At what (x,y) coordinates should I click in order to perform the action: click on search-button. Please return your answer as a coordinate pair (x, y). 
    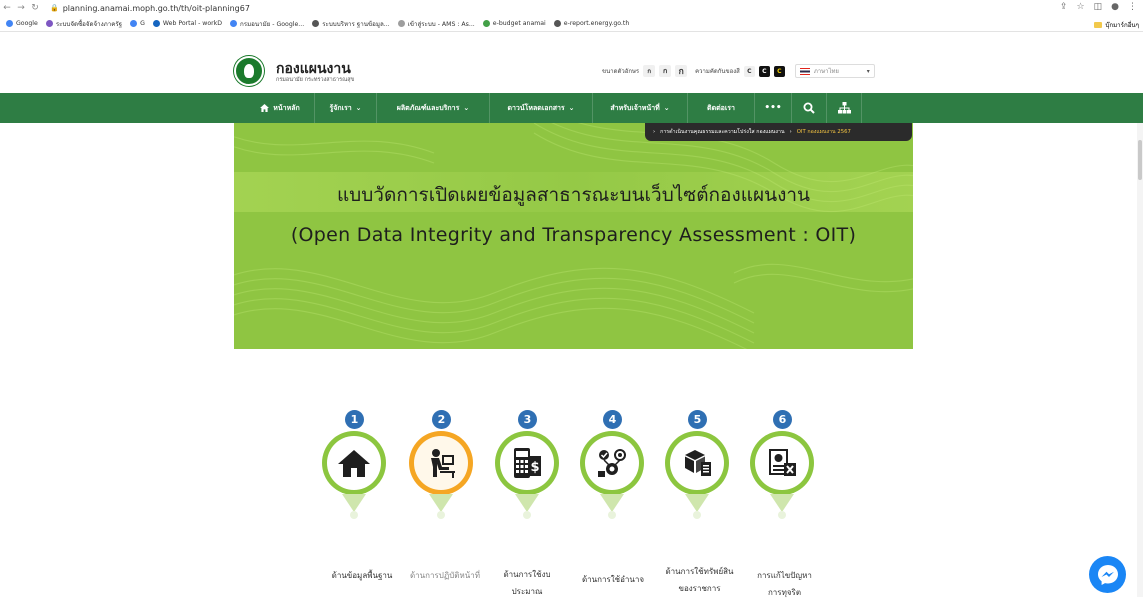
    Looking at the image, I should click on (809, 108).